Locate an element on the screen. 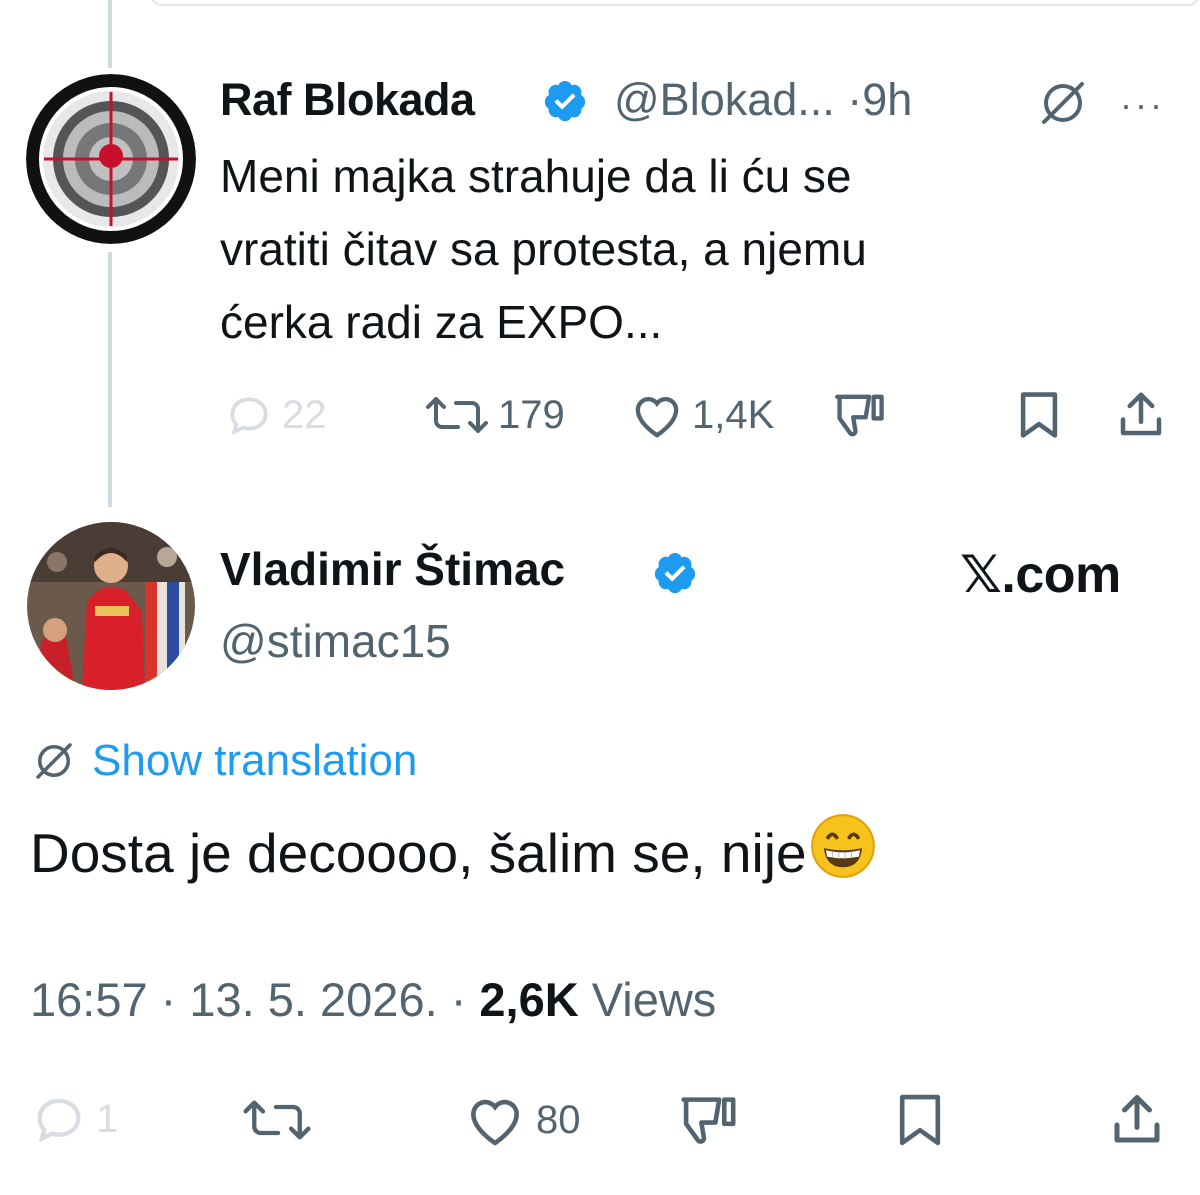 The width and height of the screenshot is (1200, 1195). more-options-icon: ··· is located at coordinates (1142, 105).